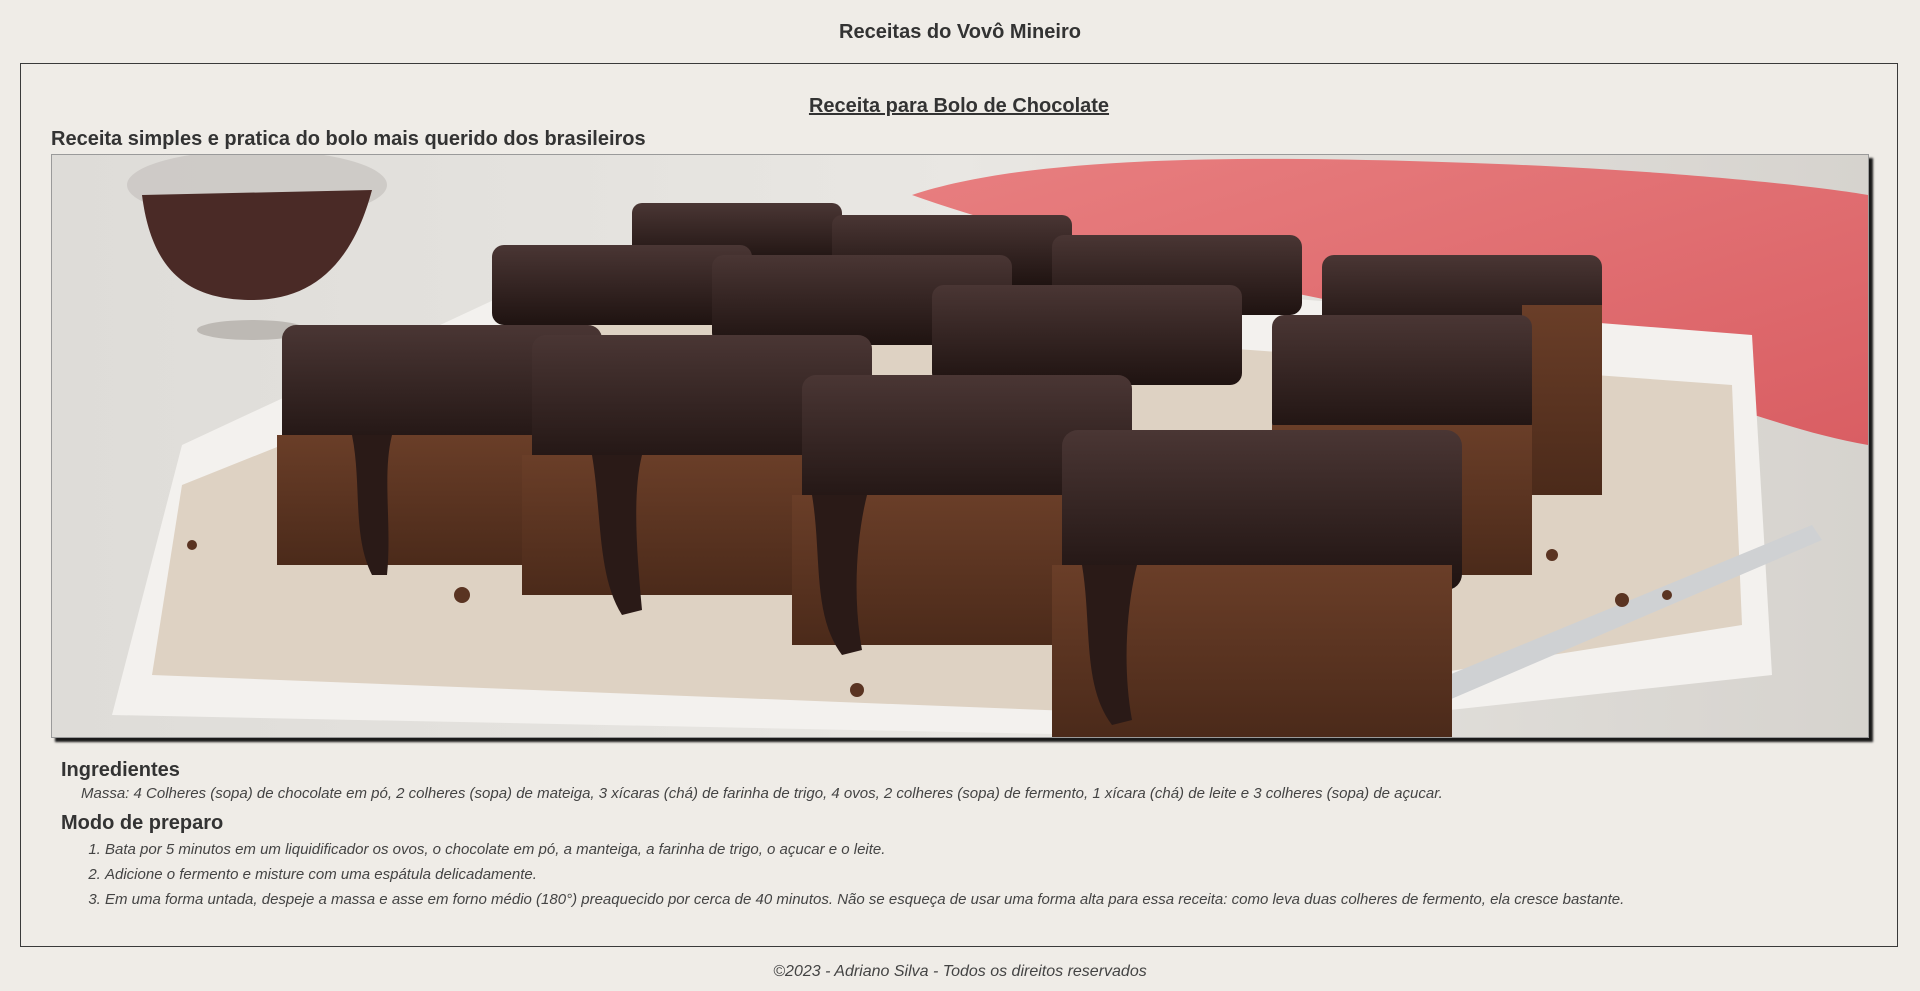 The width and height of the screenshot is (1920, 991). Describe the element at coordinates (120, 770) in the screenshot. I see `ingredients-heading: Ingredientes` at that location.